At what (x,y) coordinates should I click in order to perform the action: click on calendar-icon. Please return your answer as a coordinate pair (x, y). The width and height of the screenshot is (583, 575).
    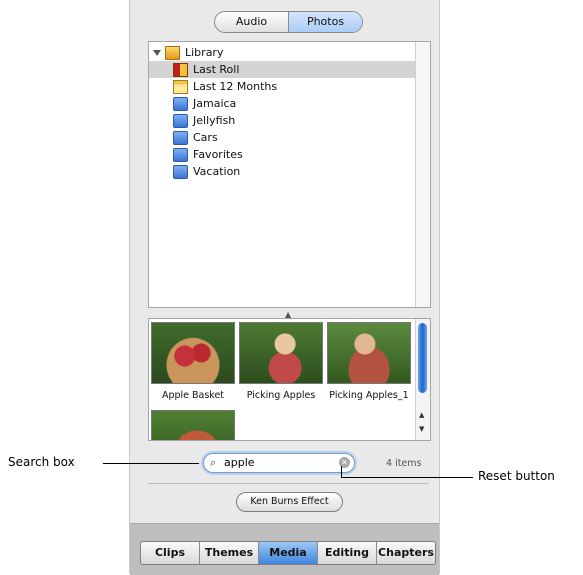
    Looking at the image, I should click on (180, 86).